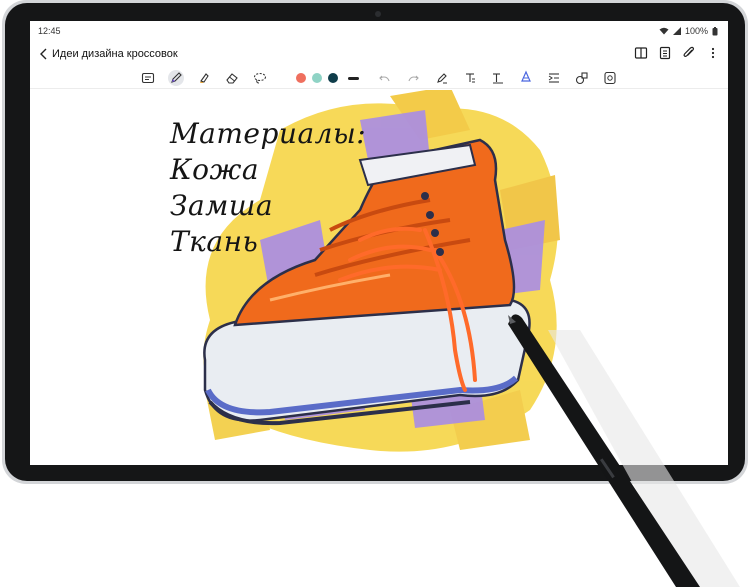  Describe the element at coordinates (664, 31) in the screenshot. I see `wifi-icon` at that location.